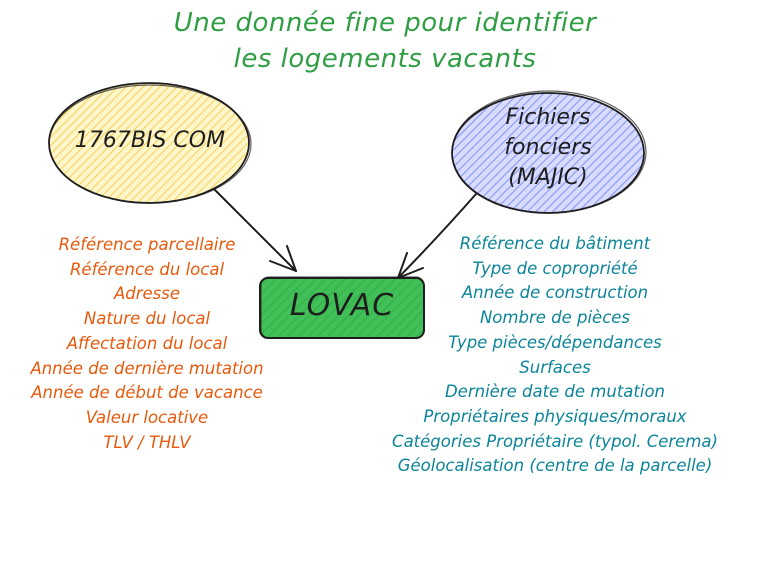 The width and height of the screenshot is (770, 566). What do you see at coordinates (555, 392) in the screenshot?
I see `right-list-item: Dernière date de mutation` at bounding box center [555, 392].